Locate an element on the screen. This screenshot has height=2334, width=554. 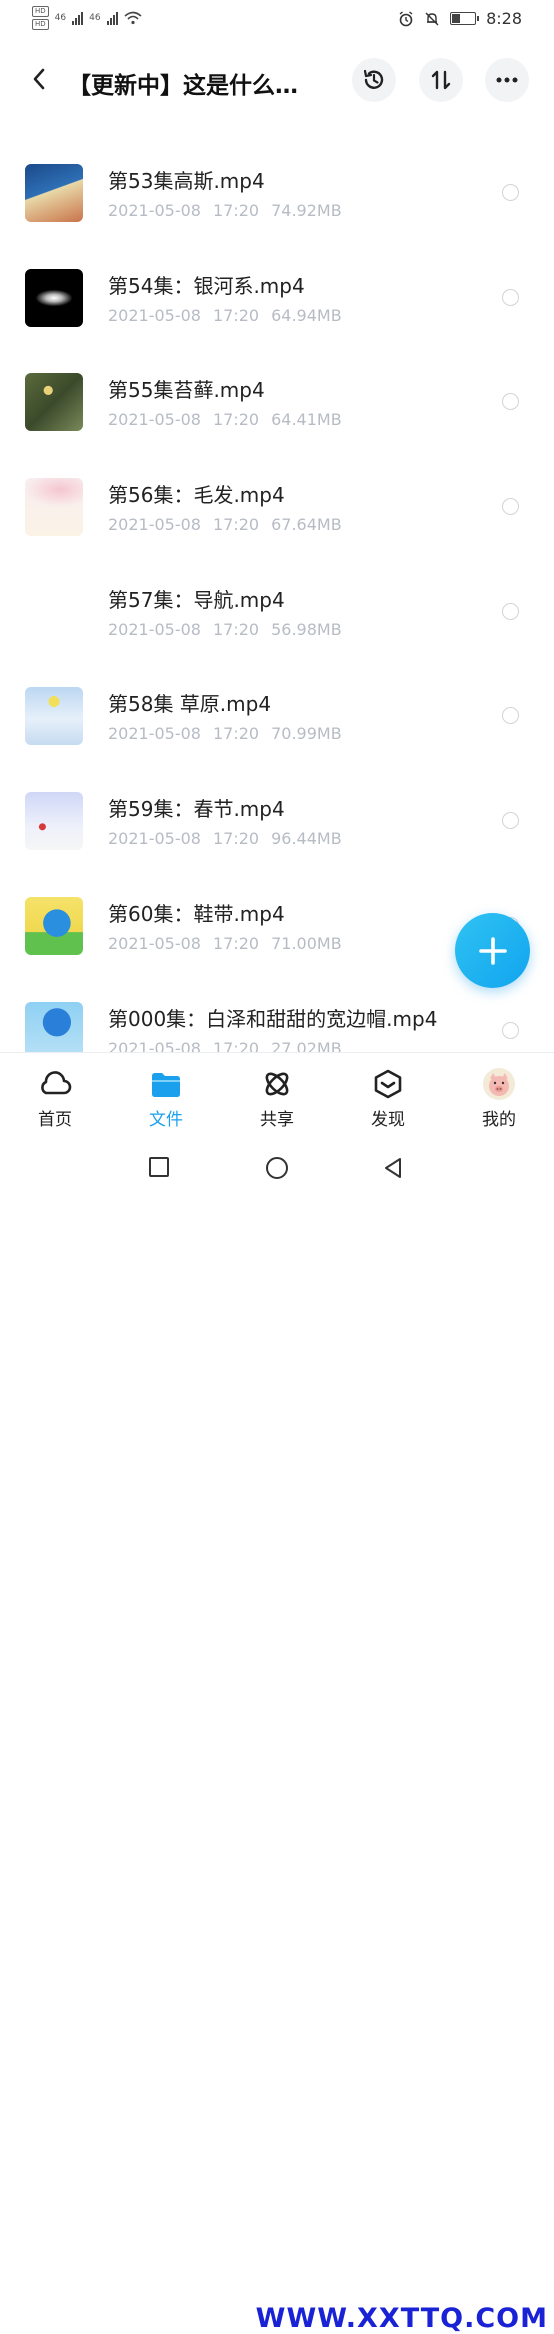
file-size: 67.64MB is located at coordinates (306, 525).